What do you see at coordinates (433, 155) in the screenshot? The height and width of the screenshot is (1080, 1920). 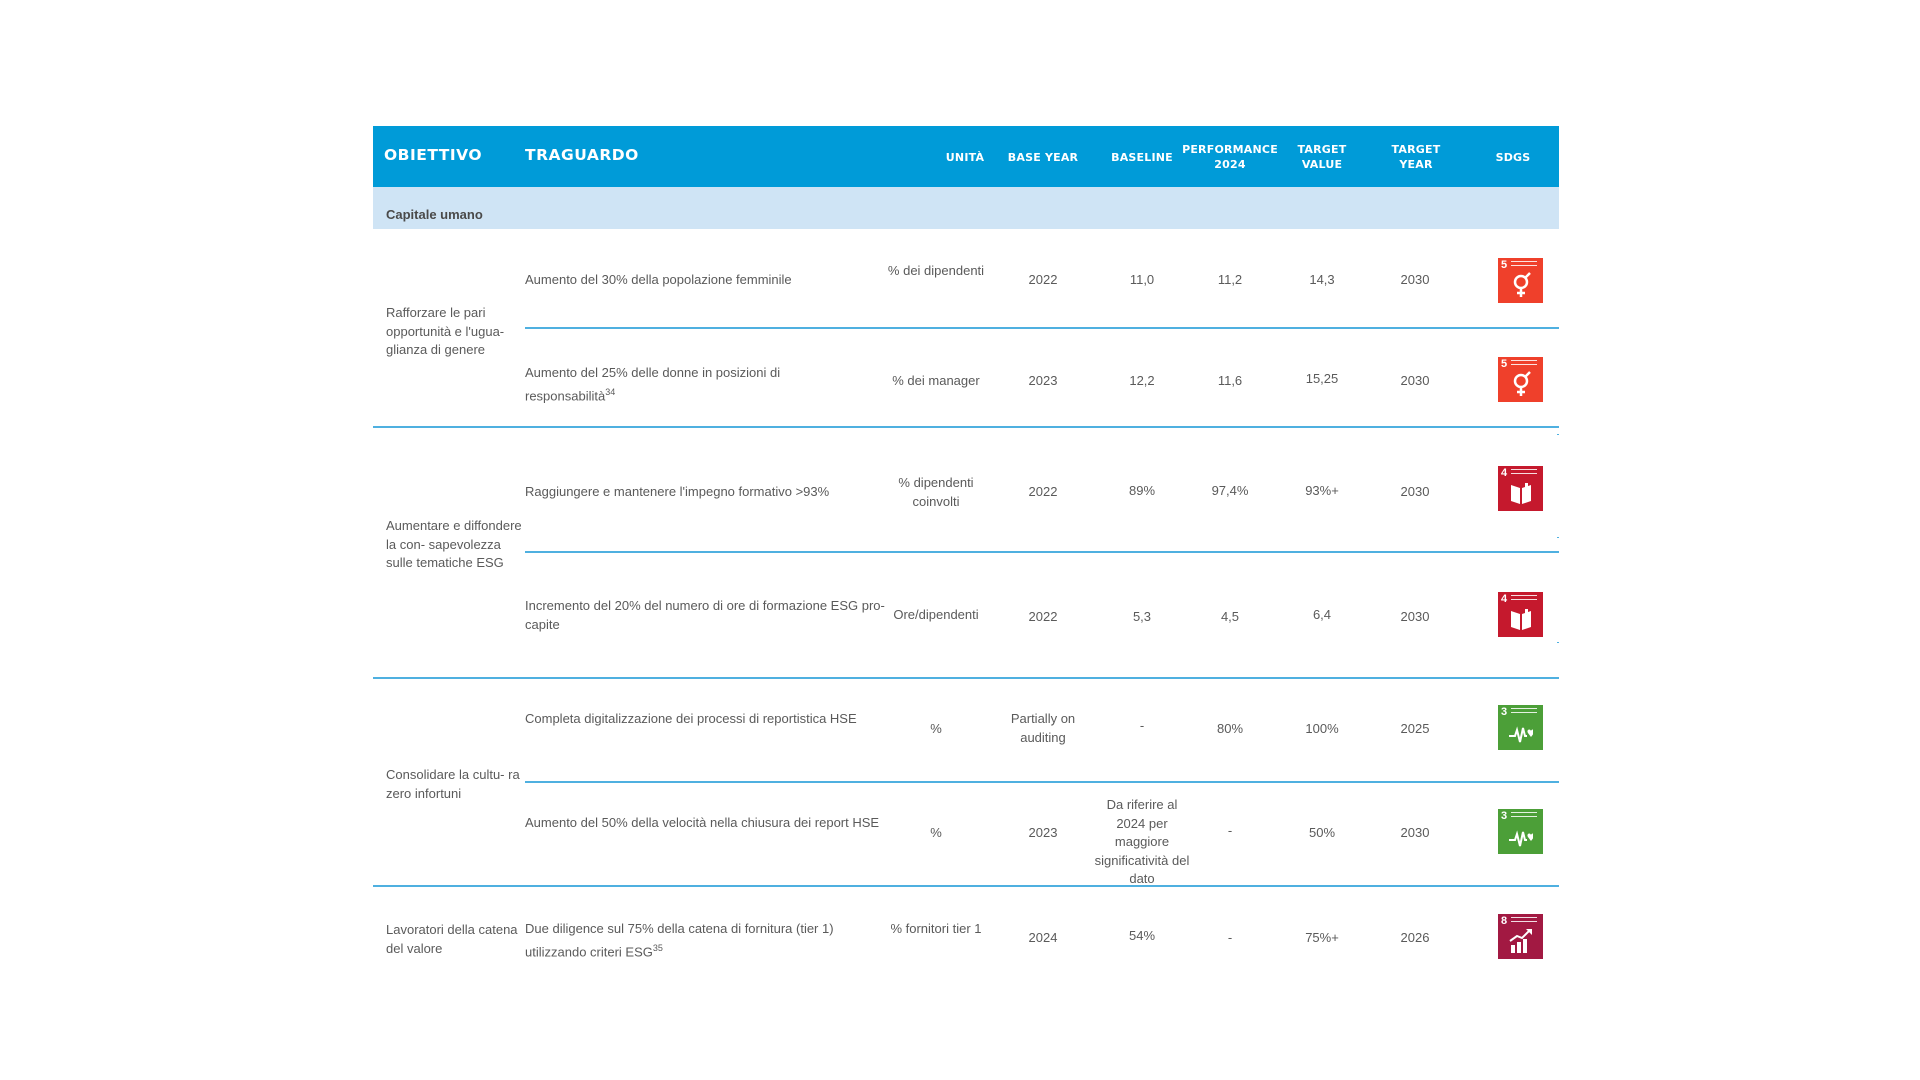 I see `header-obiettivo: OBIETTIVO` at bounding box center [433, 155].